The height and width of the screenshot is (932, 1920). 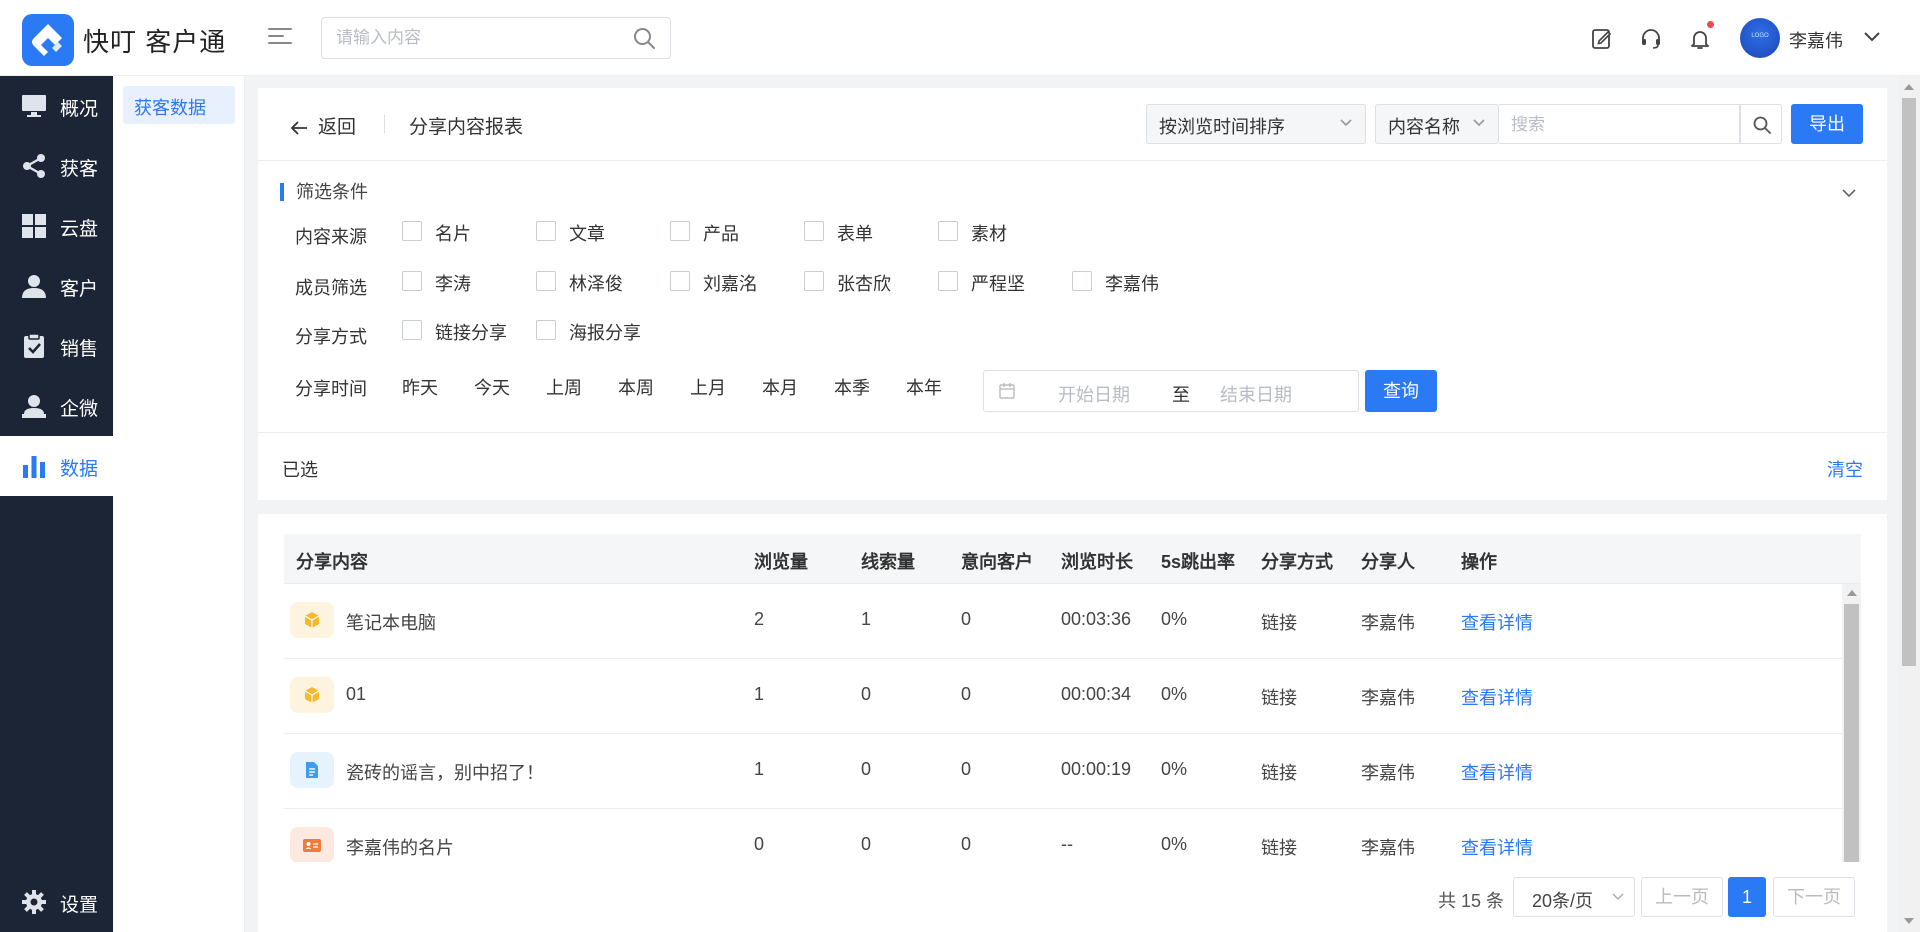 What do you see at coordinates (79, 469) in the screenshot?
I see `nav-item-label: 数据` at bounding box center [79, 469].